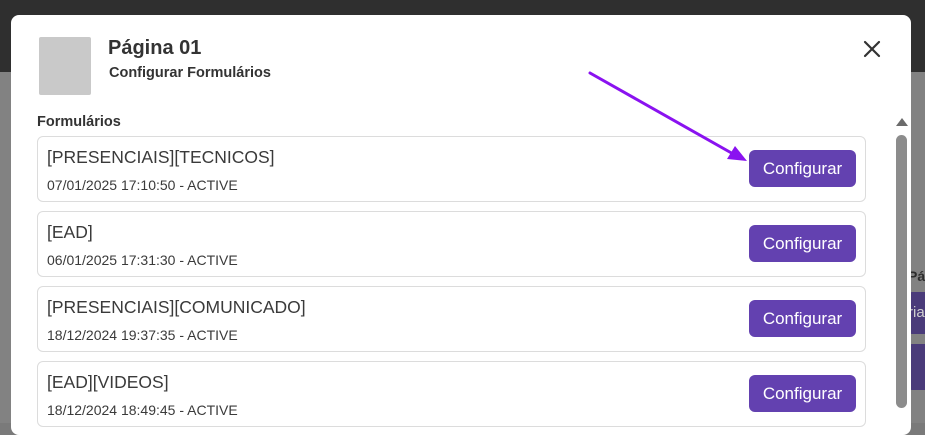 This screenshot has width=925, height=435. Describe the element at coordinates (190, 73) in the screenshot. I see `modal-subtitle: Configurar Formulários` at that location.